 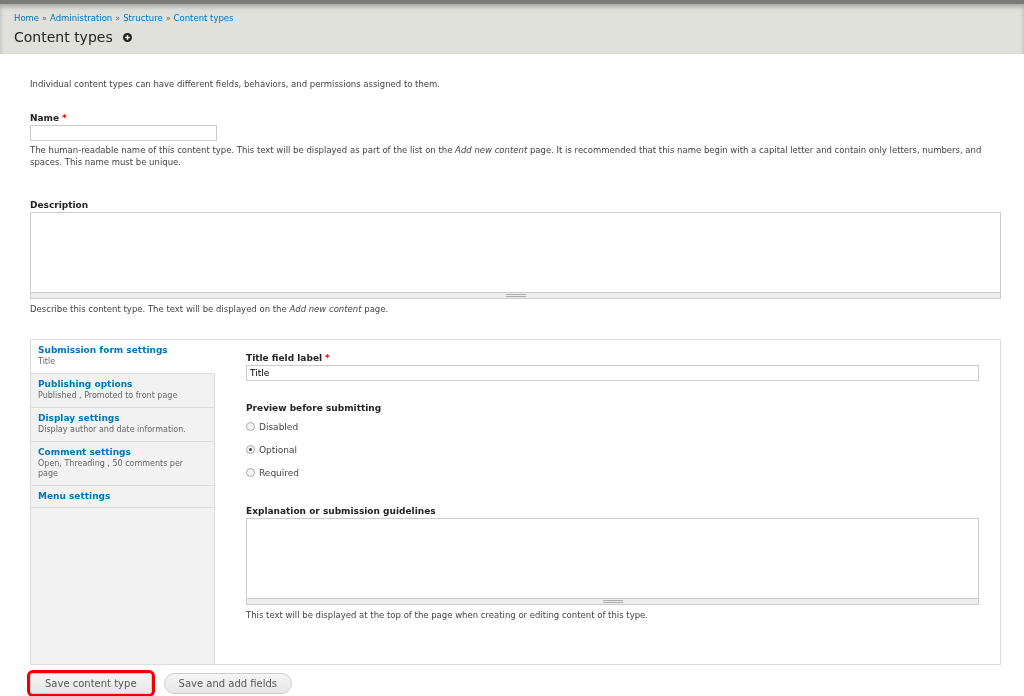 What do you see at coordinates (228, 683) in the screenshot?
I see `form-button: Save and add fields` at bounding box center [228, 683].